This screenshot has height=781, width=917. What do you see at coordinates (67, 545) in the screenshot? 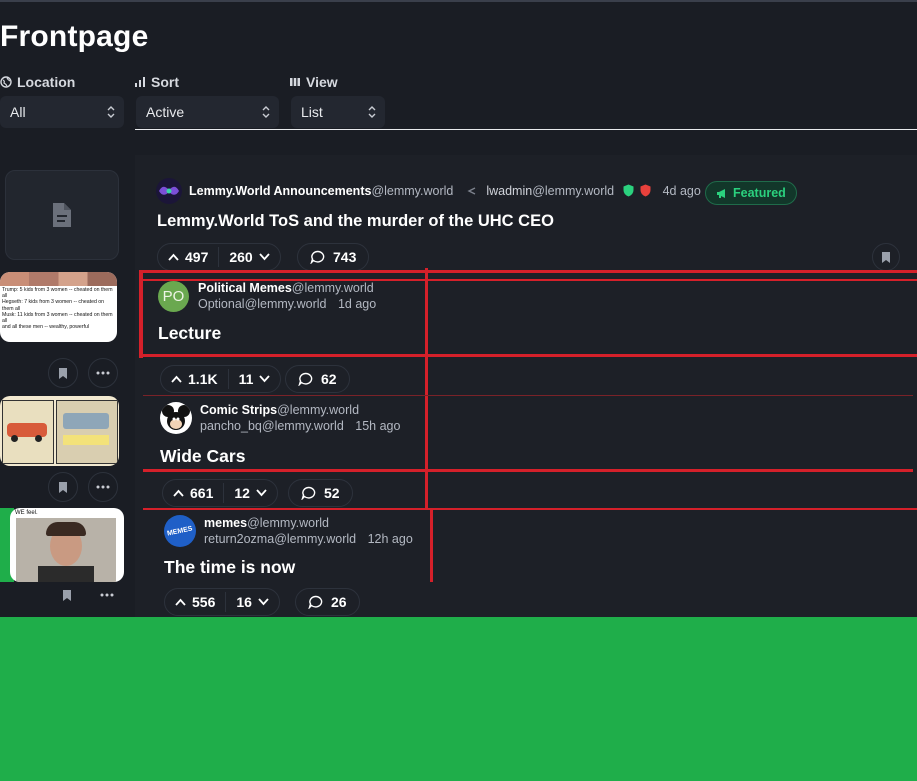
I see `post-thumbnail-memes: WE feel.` at bounding box center [67, 545].